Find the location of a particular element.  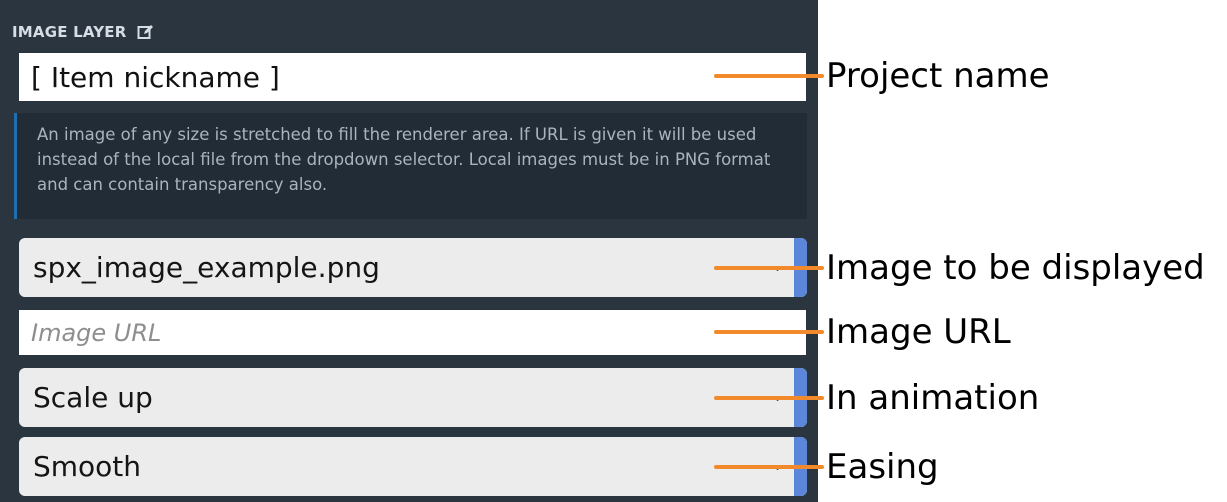

item-nickname-value: [ Item nickname ] is located at coordinates (155, 77).